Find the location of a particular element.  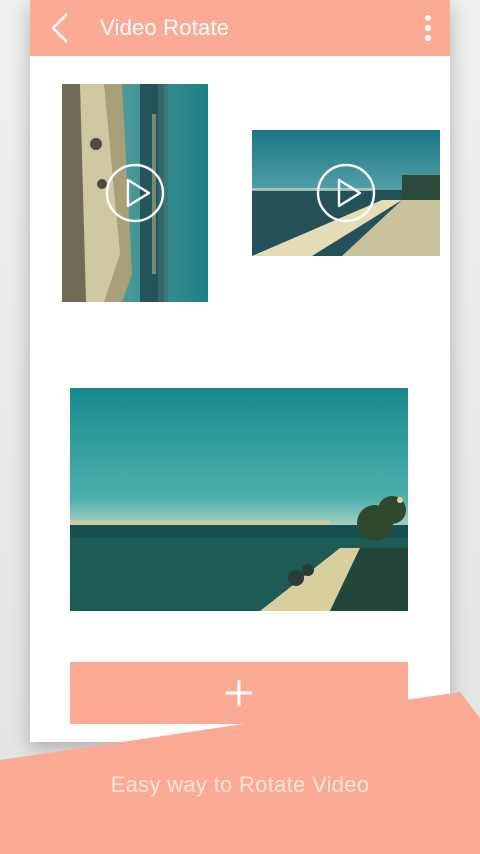

chevron-left-icon is located at coordinates (59, 28).